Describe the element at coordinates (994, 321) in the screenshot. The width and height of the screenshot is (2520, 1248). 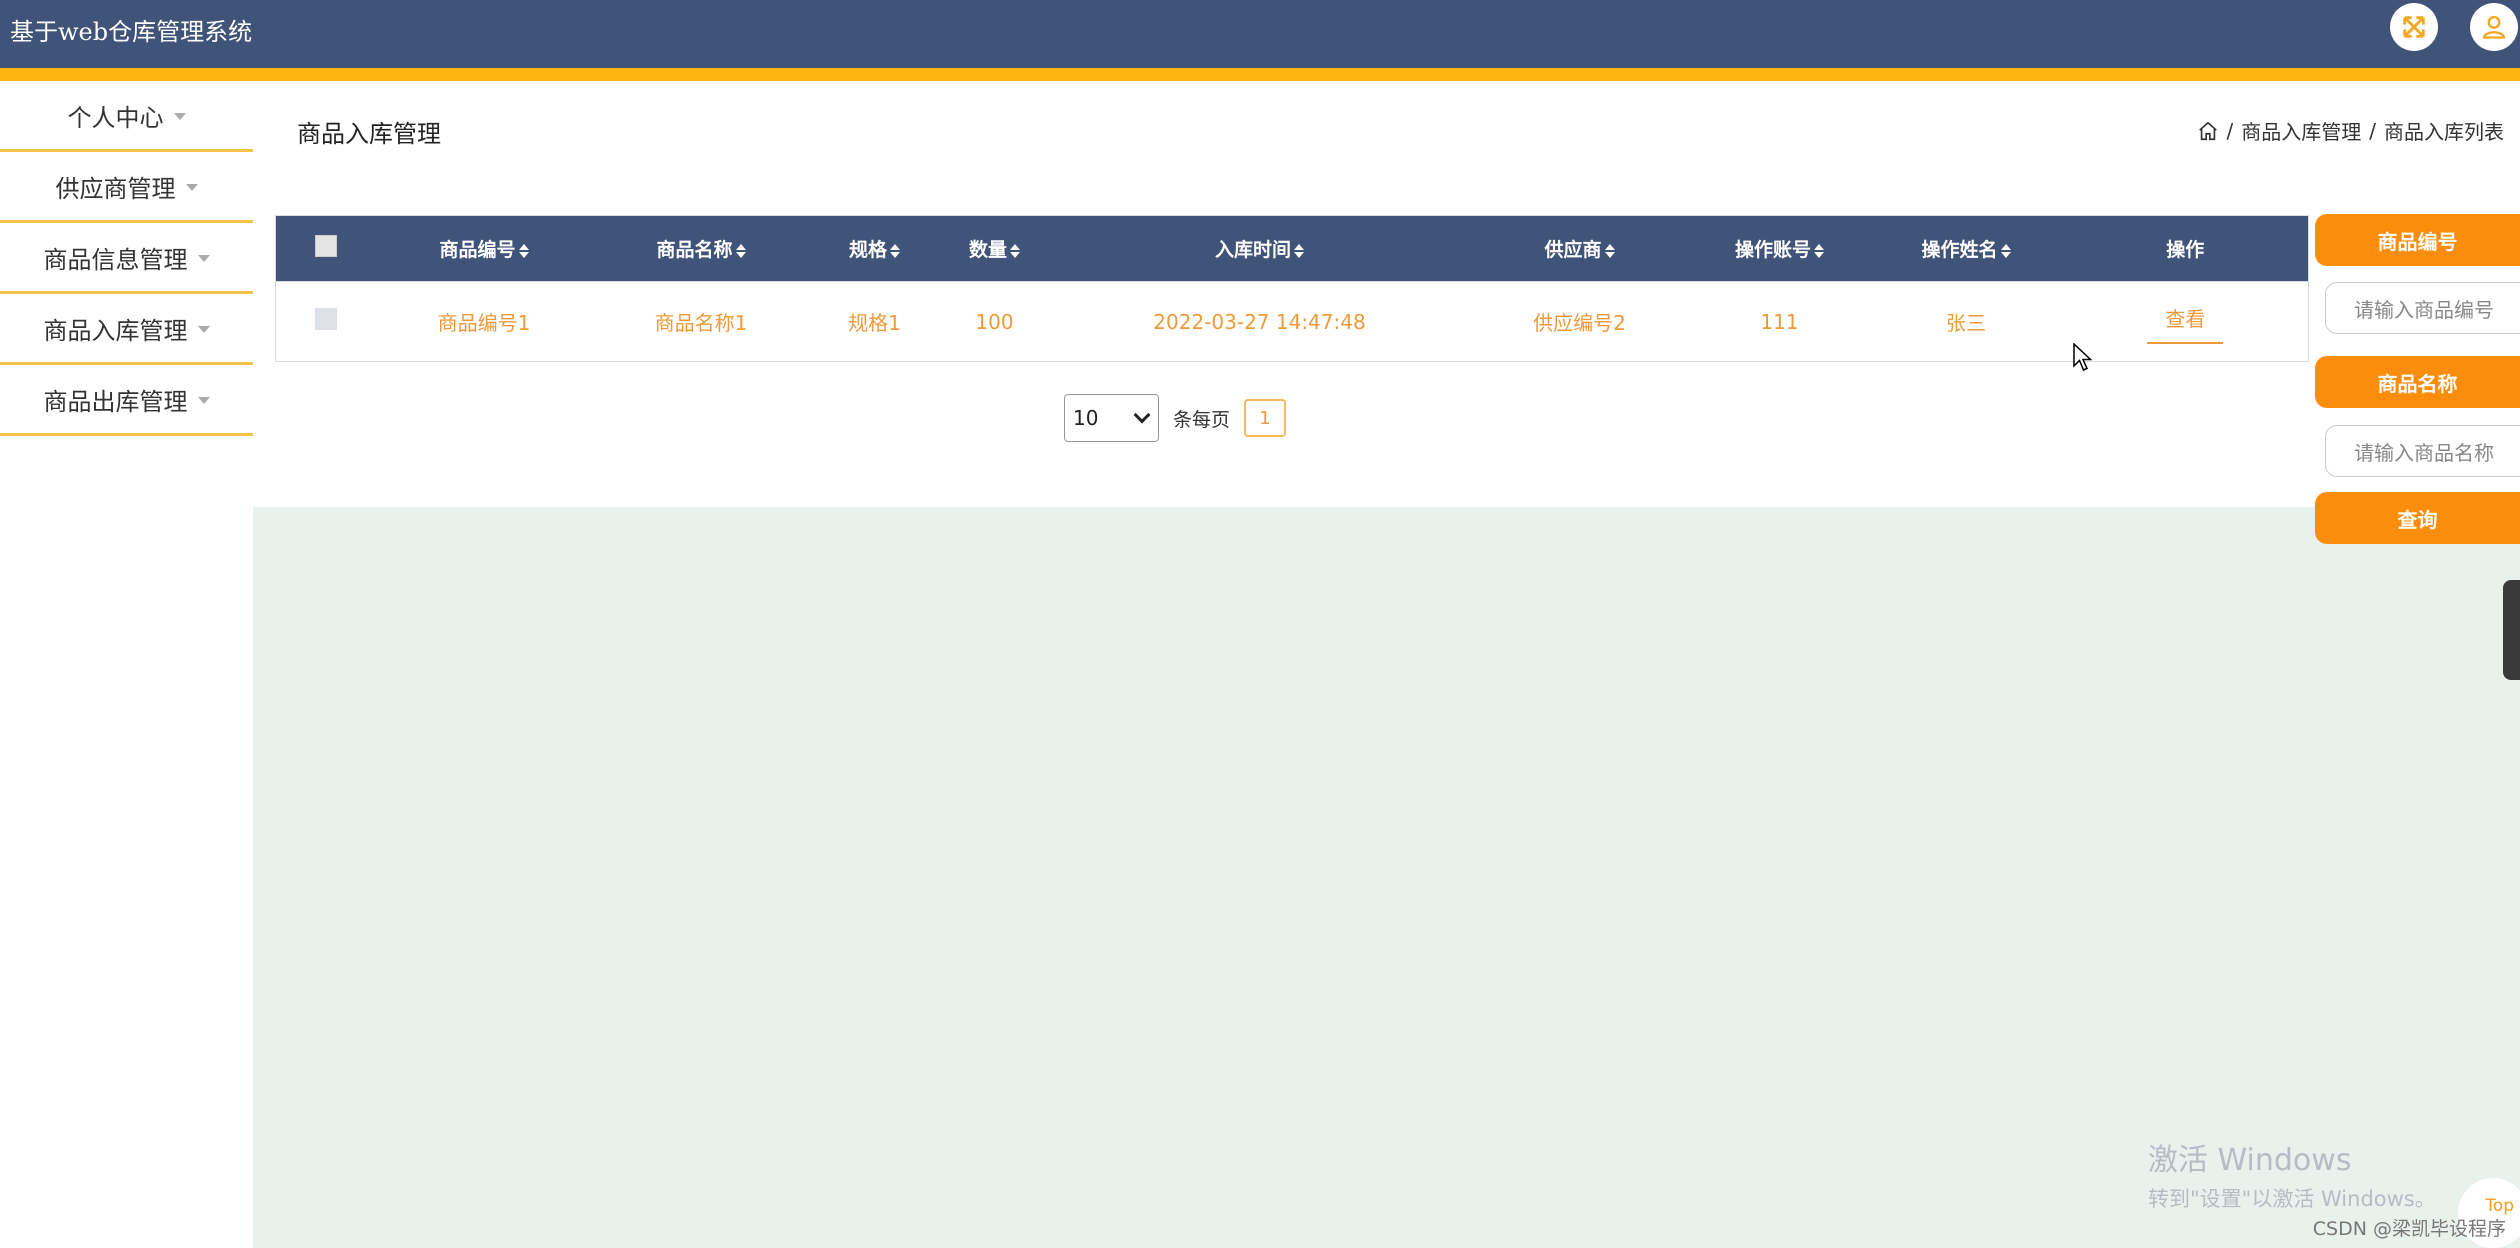
I see `cell-qty: 100` at that location.